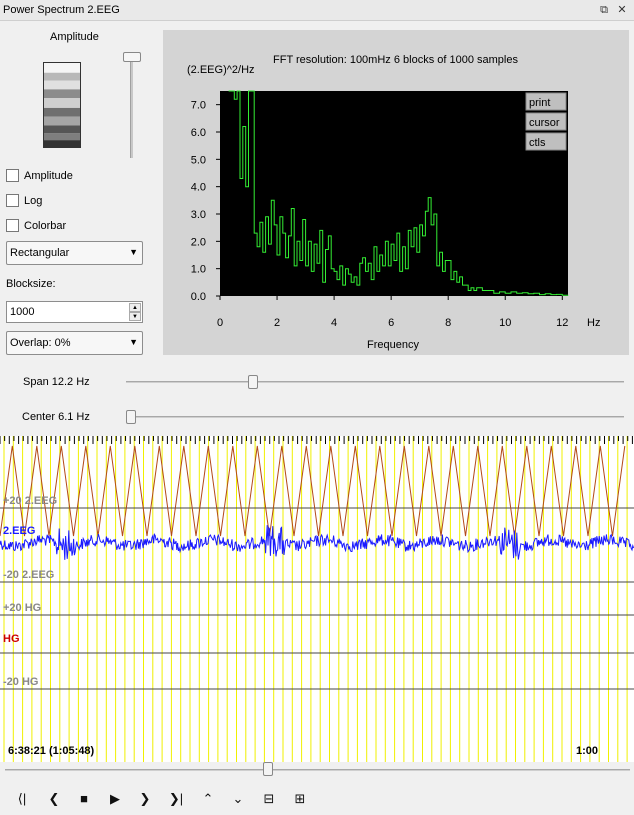 This screenshot has width=634, height=815. I want to click on title-bar: Power Spectrum 2.EEG ⧉ ✕, so click(317, 10).